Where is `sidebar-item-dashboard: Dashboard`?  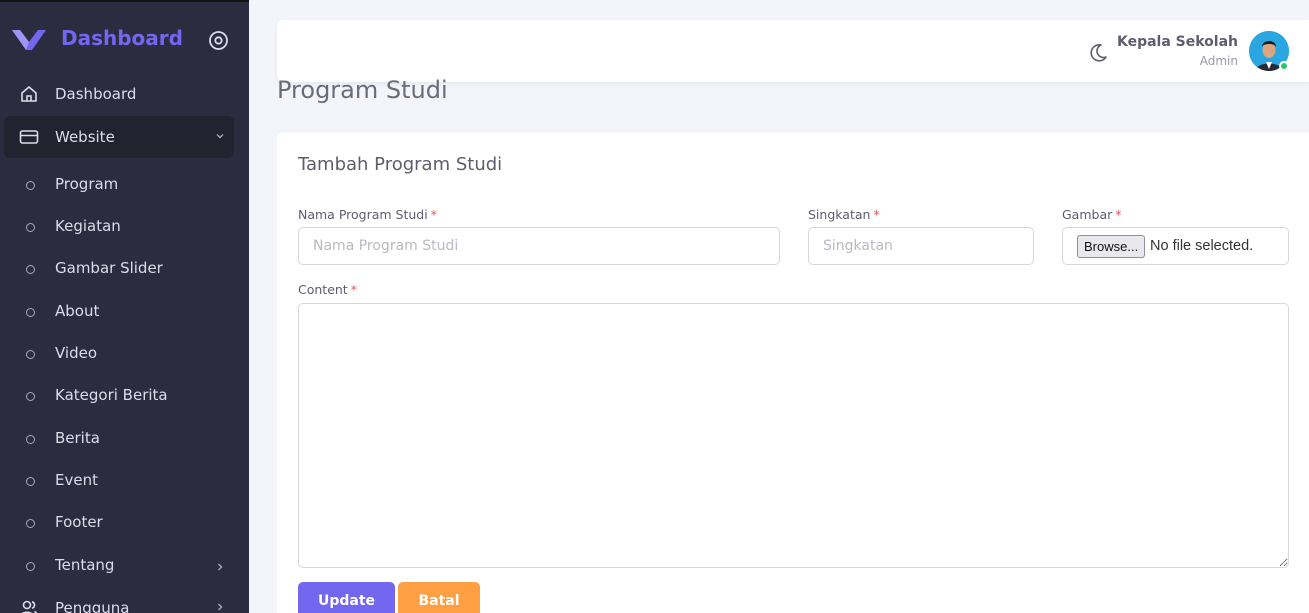 sidebar-item-dashboard: Dashboard is located at coordinates (119, 94).